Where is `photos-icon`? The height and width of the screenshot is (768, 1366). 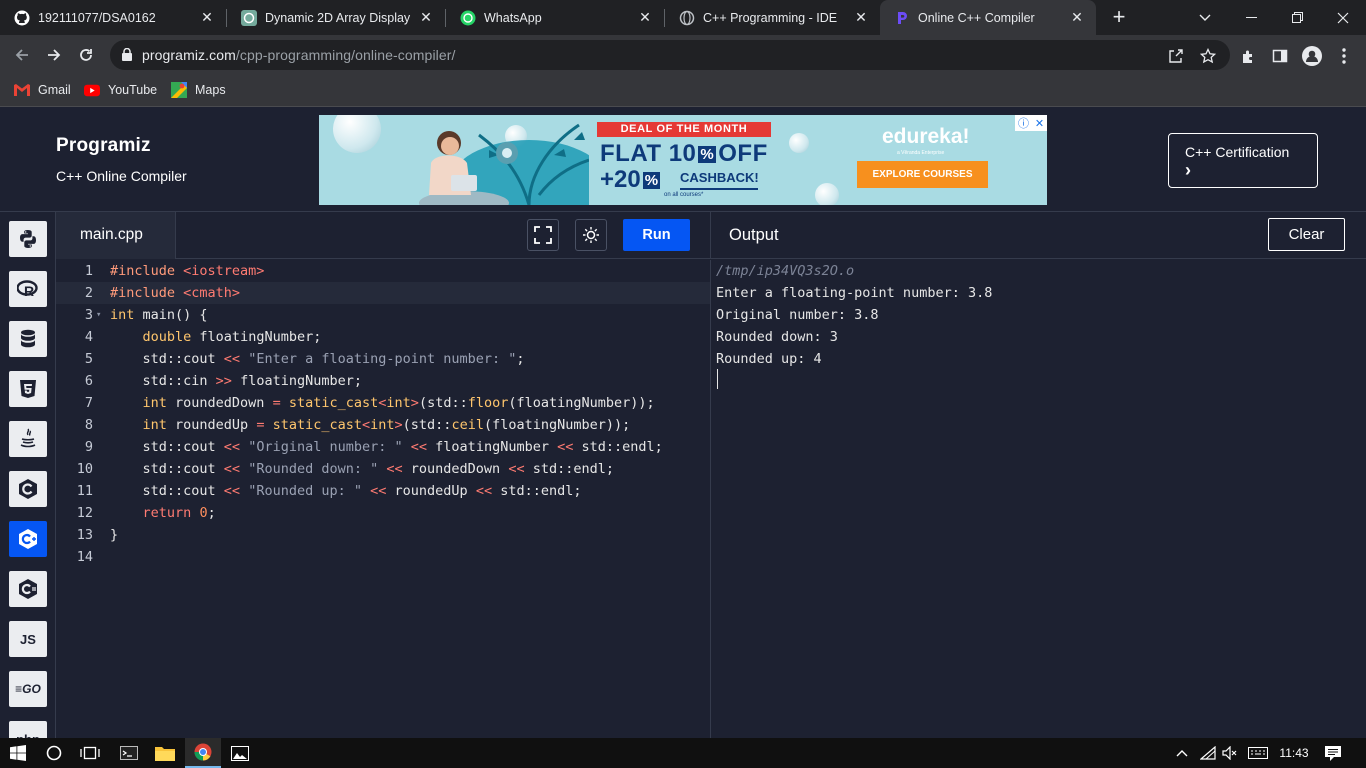 photos-icon is located at coordinates (240, 753).